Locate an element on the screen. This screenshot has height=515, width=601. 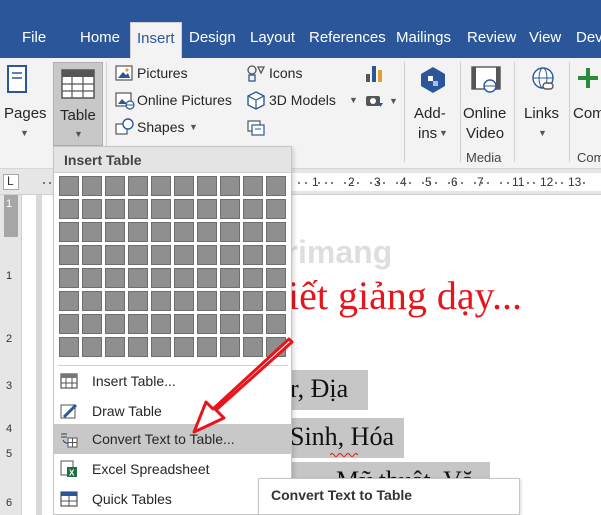
comments-group-label: Com is located at coordinates (589, 157).